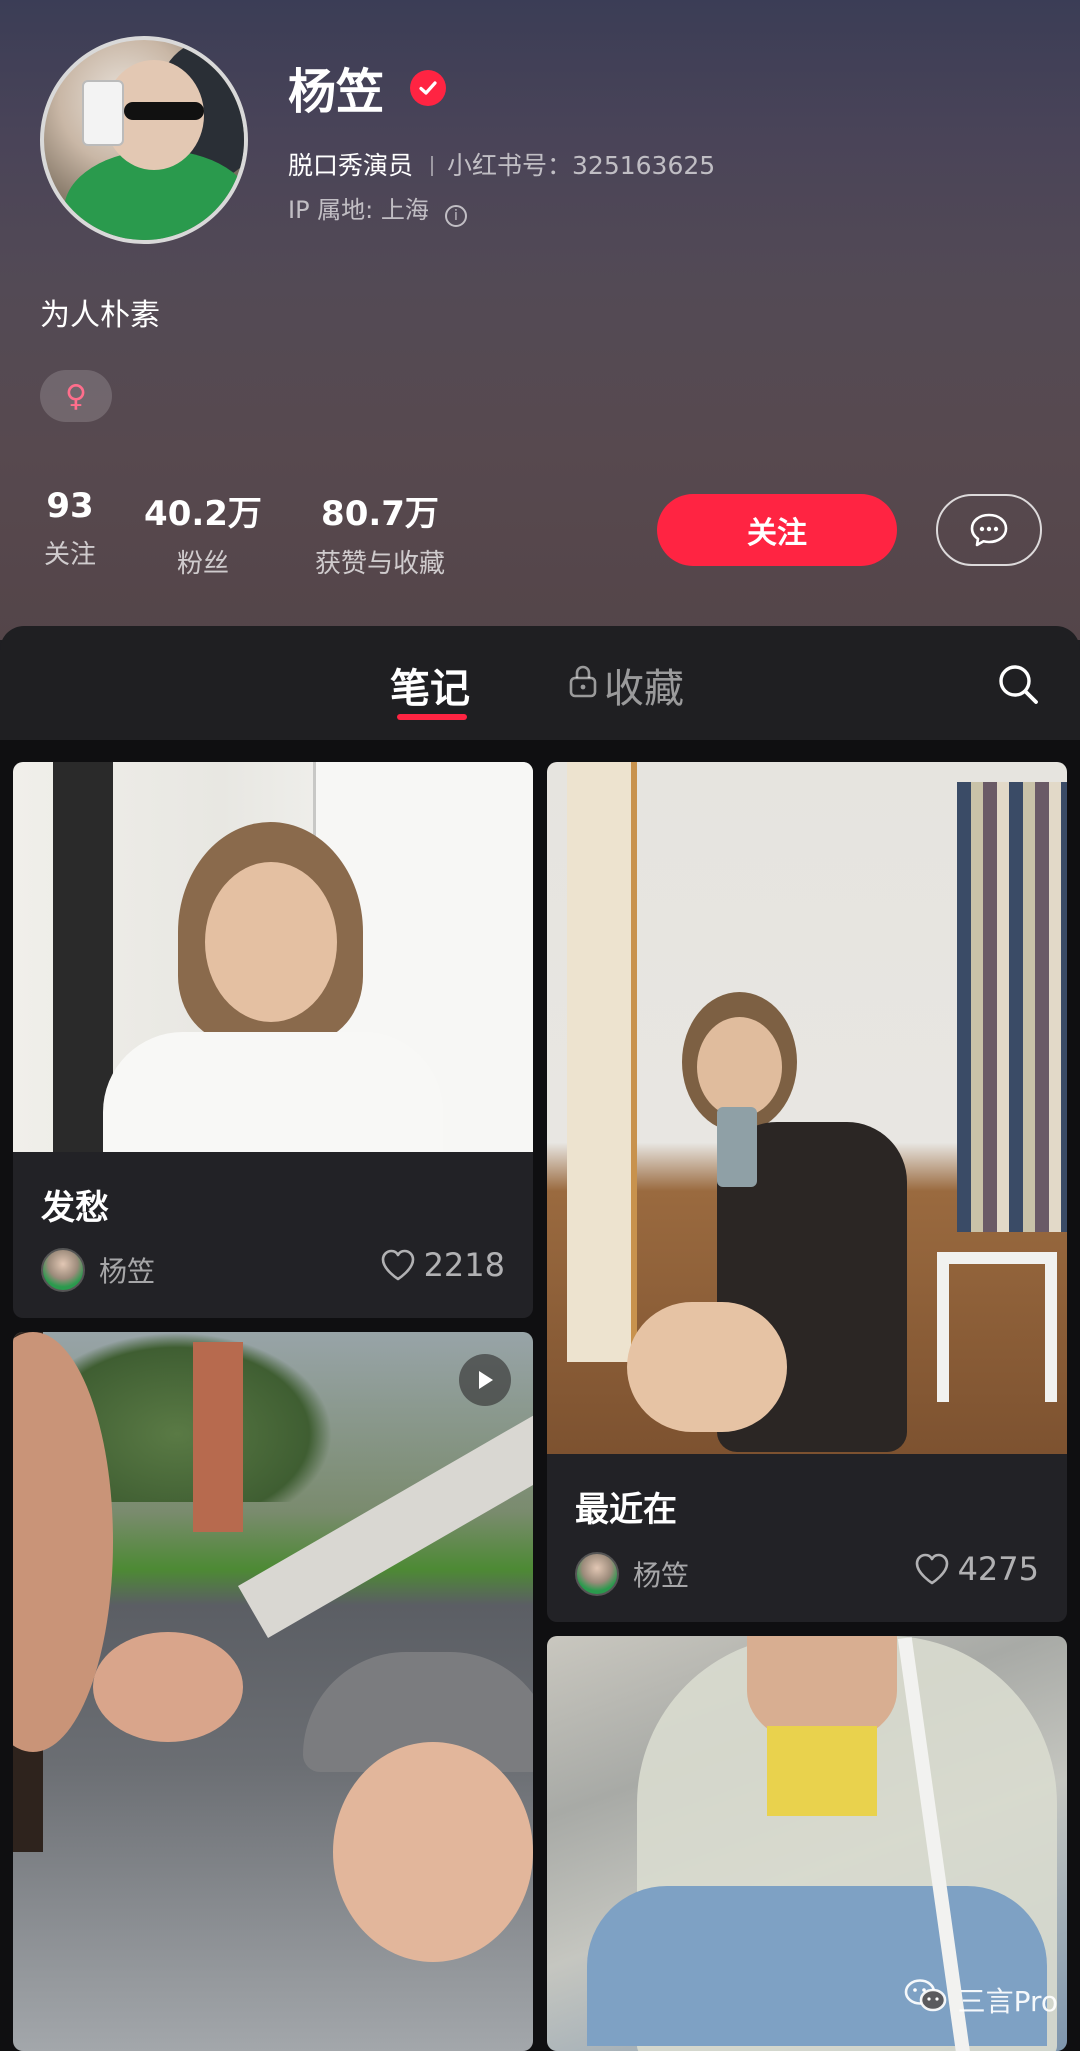  I want to click on profile-id: 小红书号：325163625, so click(581, 165).